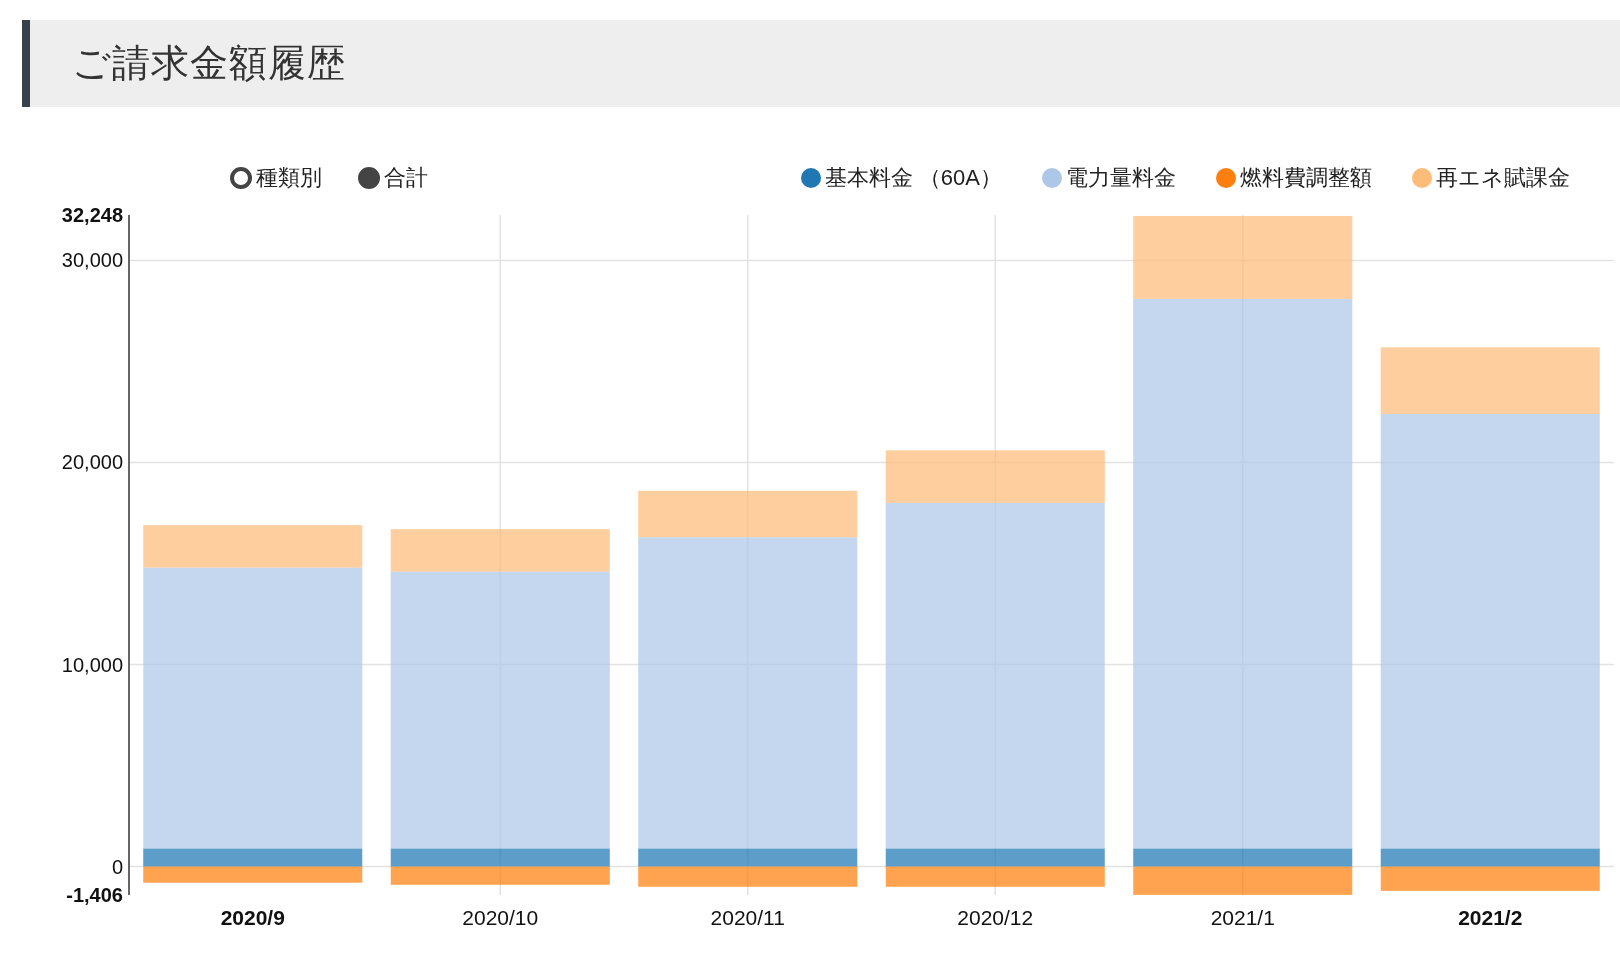 The width and height of the screenshot is (1620, 980). I want to click on x-axis-label: 2020/9, so click(252, 917).